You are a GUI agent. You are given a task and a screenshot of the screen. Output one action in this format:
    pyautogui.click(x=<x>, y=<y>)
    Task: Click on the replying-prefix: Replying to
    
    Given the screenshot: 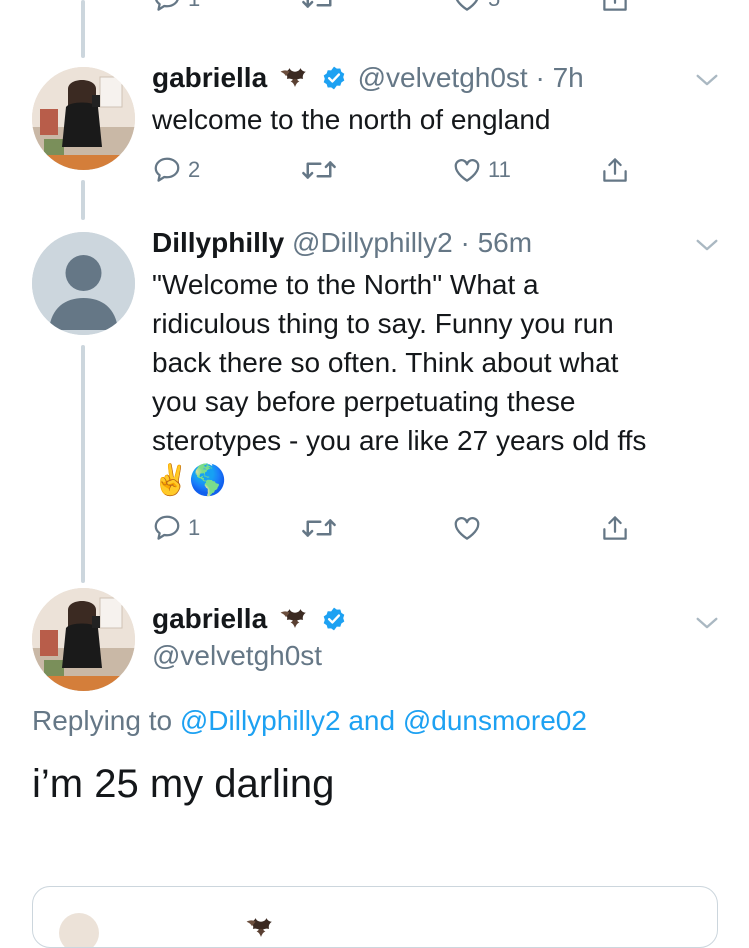 What is the action you would take?
    pyautogui.click(x=102, y=720)
    